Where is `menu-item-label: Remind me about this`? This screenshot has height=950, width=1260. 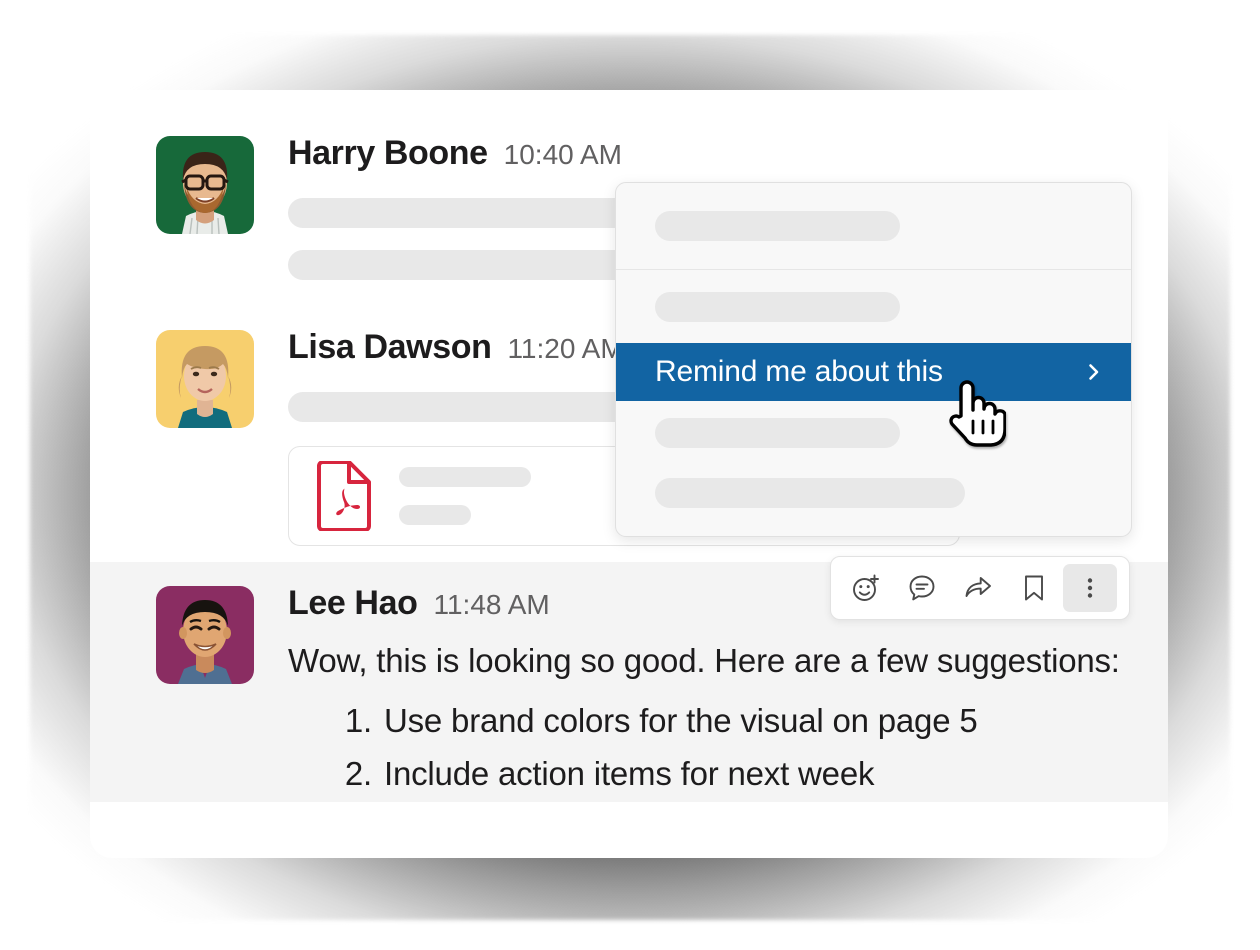
menu-item-label: Remind me about this is located at coordinates (799, 371).